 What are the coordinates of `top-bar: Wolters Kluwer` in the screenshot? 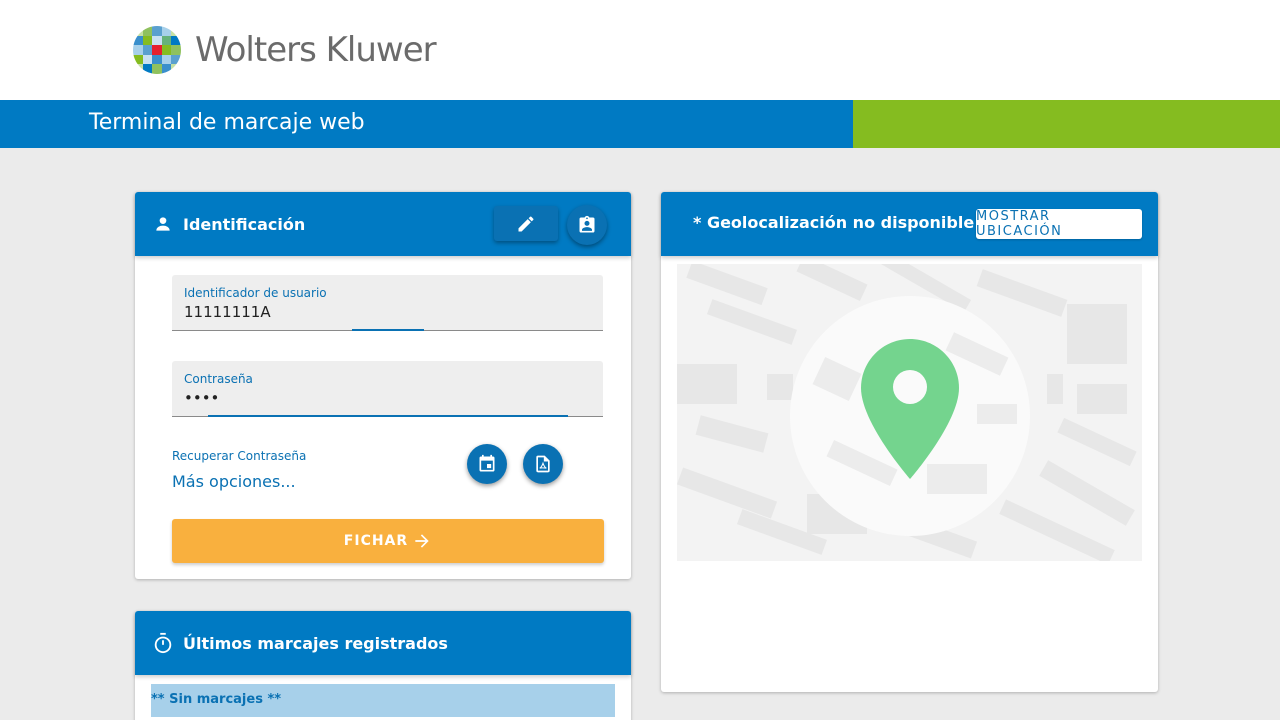 It's located at (640, 50).